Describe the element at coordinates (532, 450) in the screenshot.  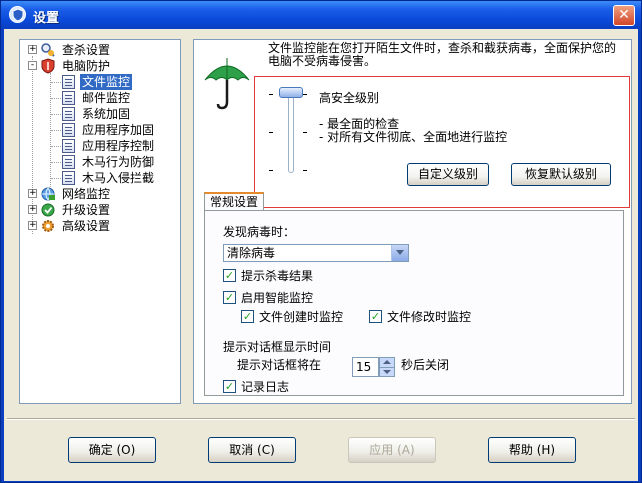
I see `help-button: 帮助 (H)` at that location.